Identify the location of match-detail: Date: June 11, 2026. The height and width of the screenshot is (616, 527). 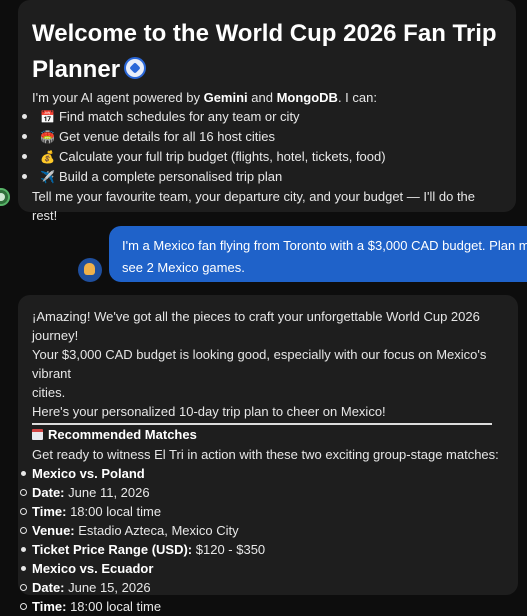
(262, 492).